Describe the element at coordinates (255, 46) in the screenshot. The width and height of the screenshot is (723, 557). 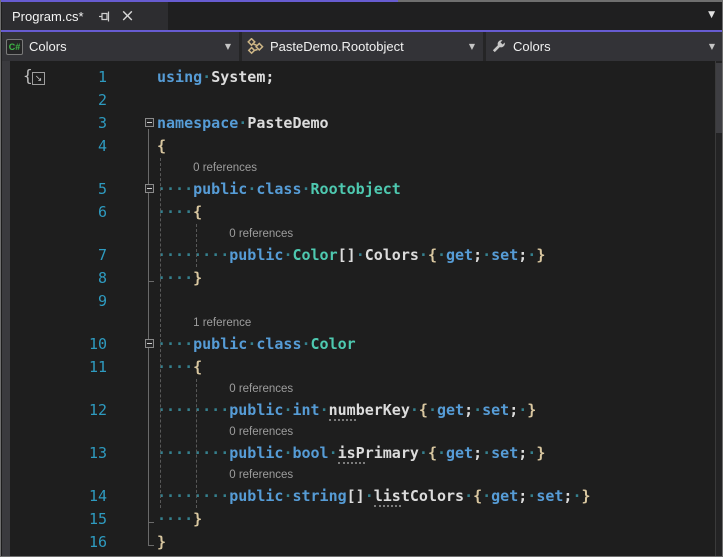
I see `class-icon` at that location.